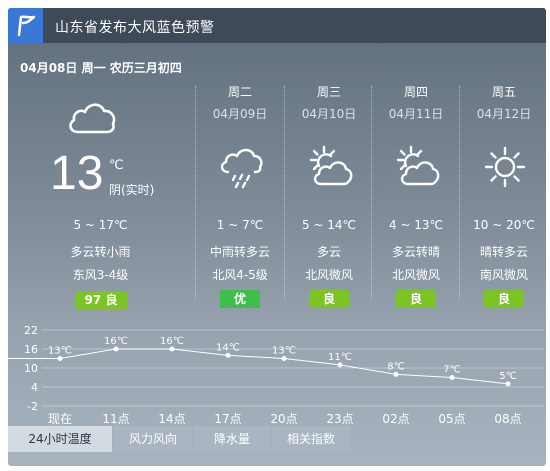 This screenshot has height=471, width=550. What do you see at coordinates (100, 252) in the screenshot?
I see `today-weather-desc: 多云转小雨` at bounding box center [100, 252].